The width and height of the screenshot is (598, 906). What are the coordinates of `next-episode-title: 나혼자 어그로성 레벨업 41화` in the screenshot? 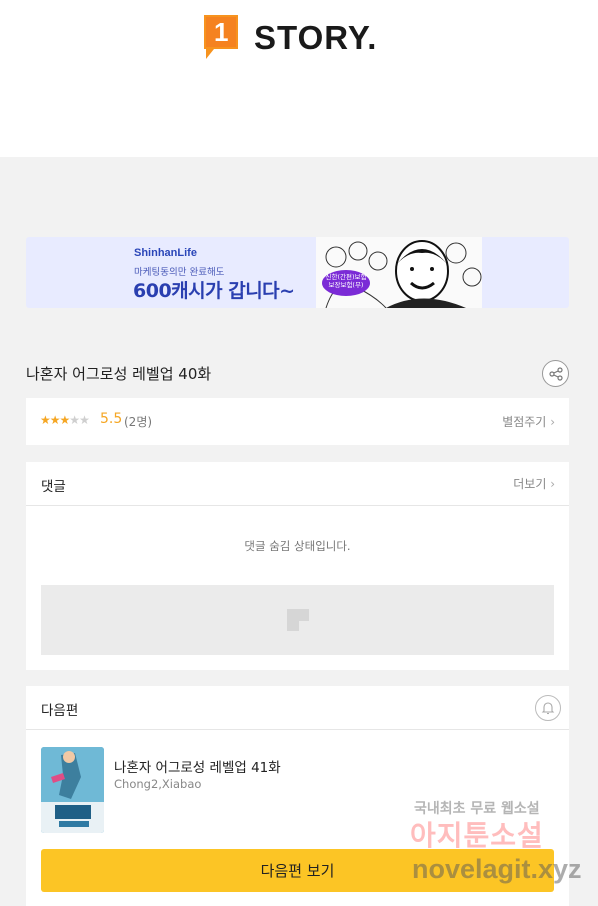 It's located at (197, 766).